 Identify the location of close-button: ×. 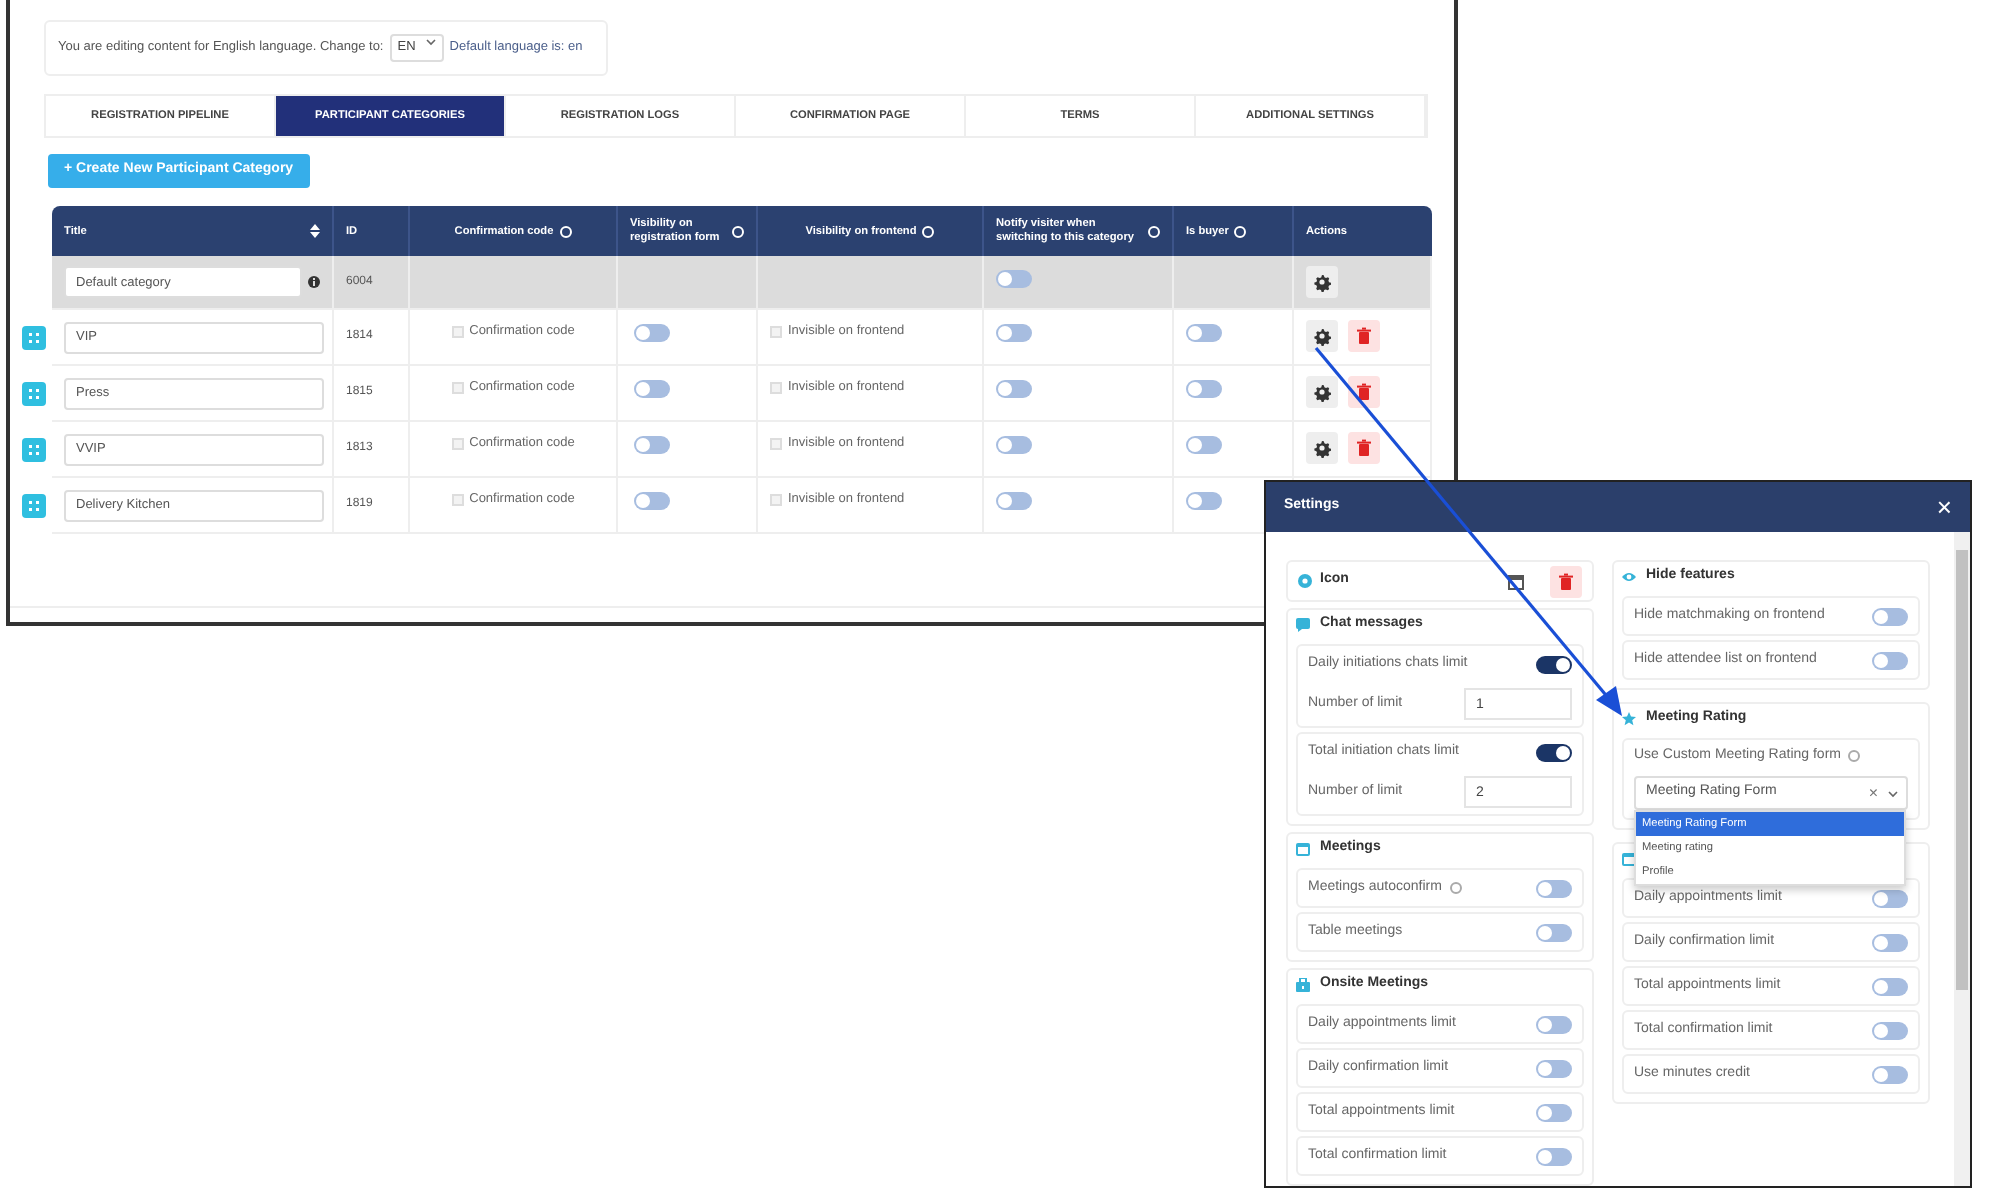
(1944, 507).